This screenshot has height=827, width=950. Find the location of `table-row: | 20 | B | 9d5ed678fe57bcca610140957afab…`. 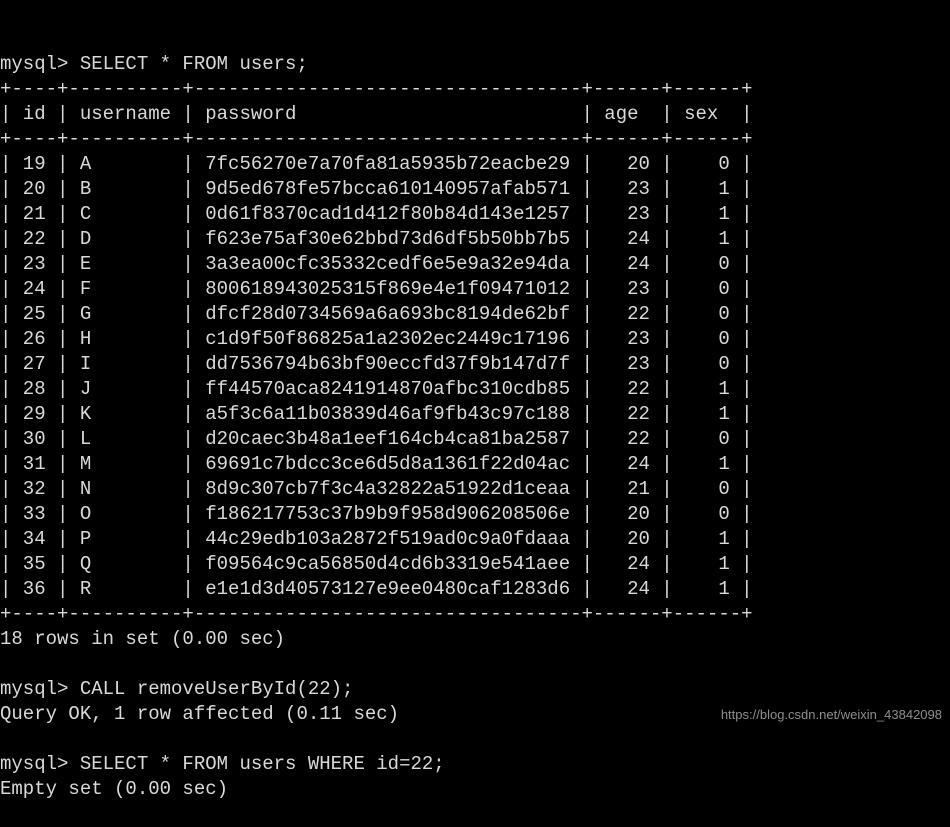

table-row: | 20 | B | 9d5ed678fe57bcca610140957afab… is located at coordinates (376, 189).